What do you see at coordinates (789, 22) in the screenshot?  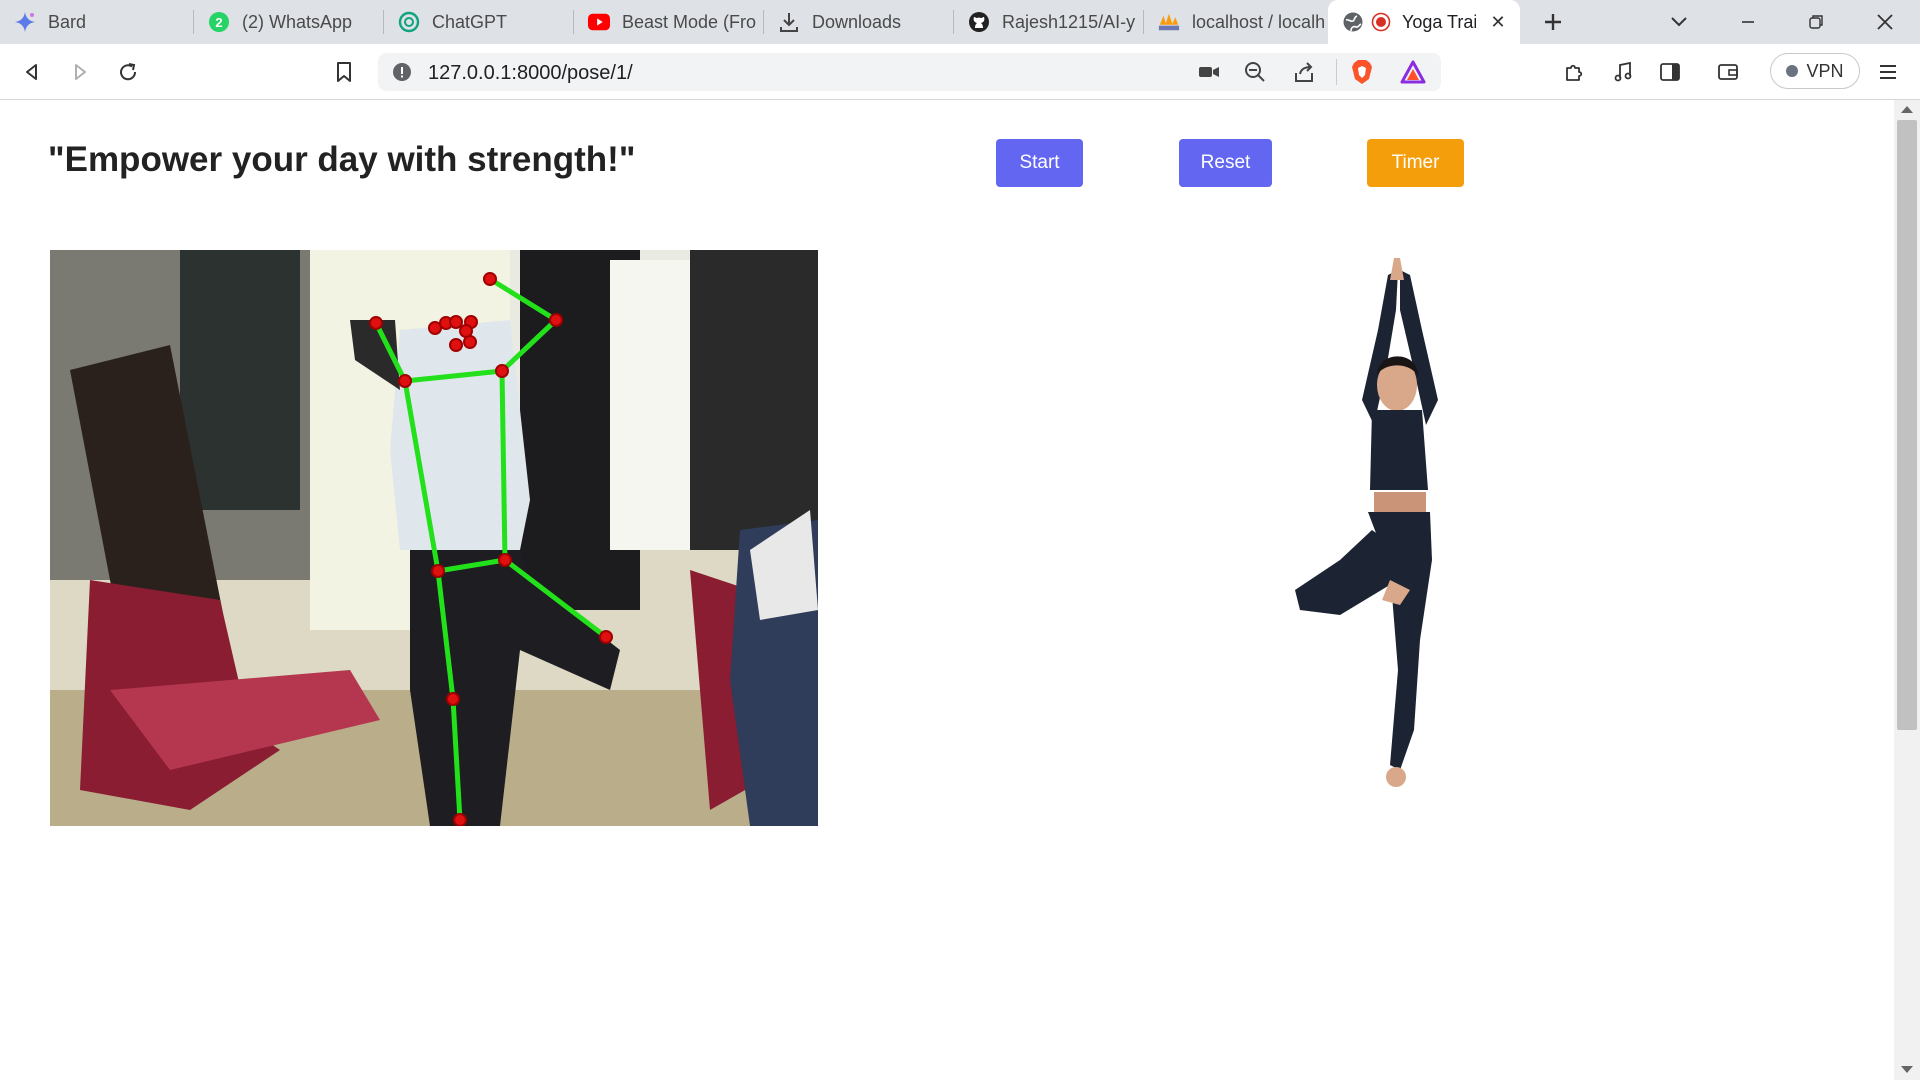 I see `download-icon` at bounding box center [789, 22].